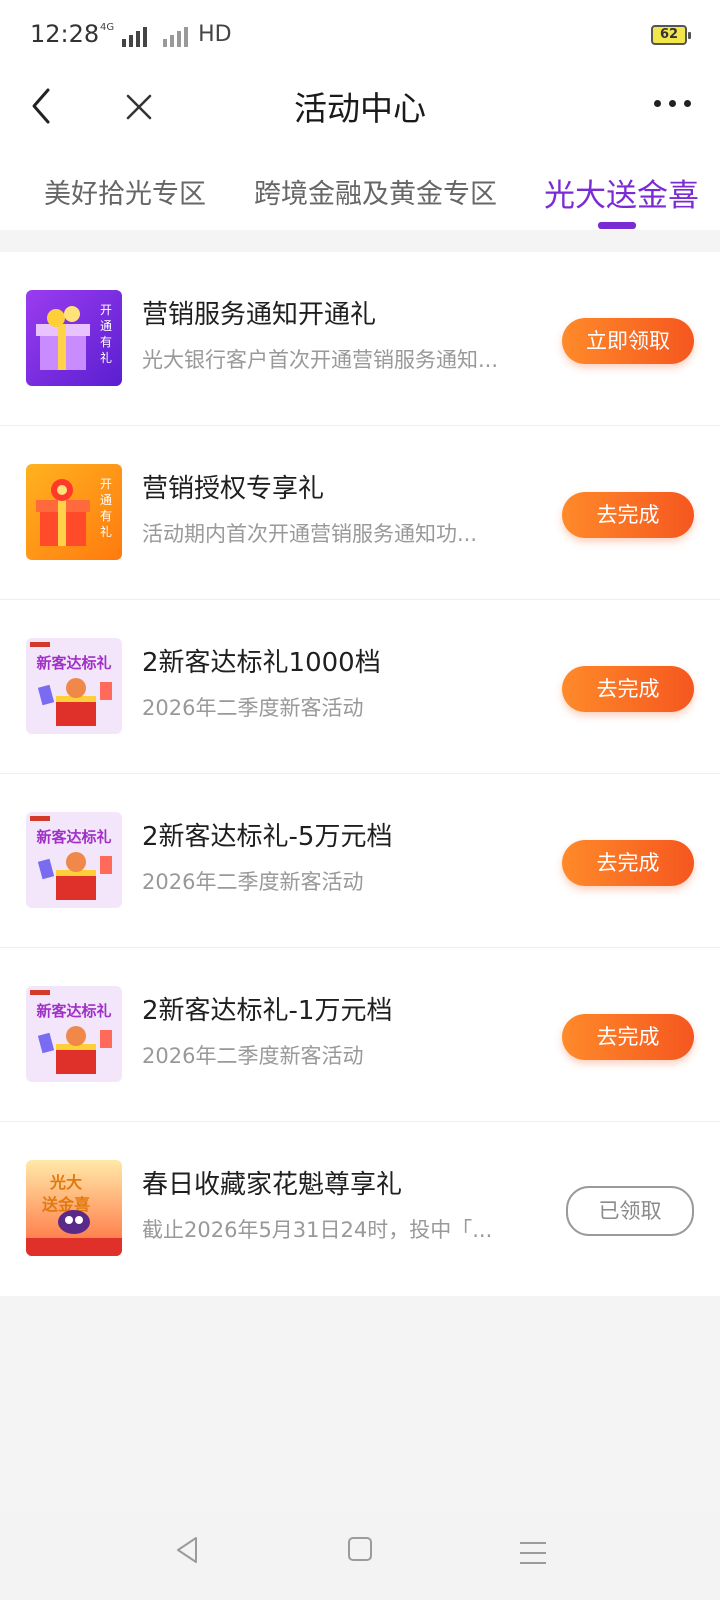 Image resolution: width=720 pixels, height=1600 pixels. Describe the element at coordinates (74, 512) in the screenshot. I see `gift-box-orange-thumbnail: 开 通 有 礼` at that location.